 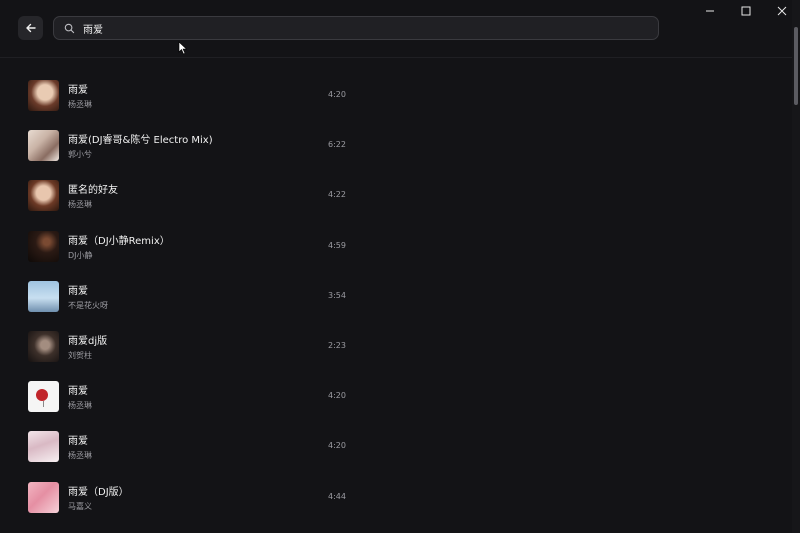 I want to click on song-duration: 4:22, so click(x=337, y=195).